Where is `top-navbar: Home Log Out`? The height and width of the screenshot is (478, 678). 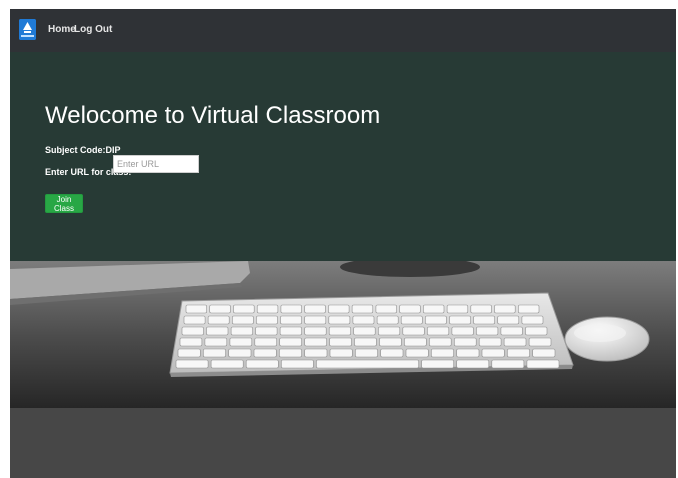 top-navbar: Home Log Out is located at coordinates (343, 30).